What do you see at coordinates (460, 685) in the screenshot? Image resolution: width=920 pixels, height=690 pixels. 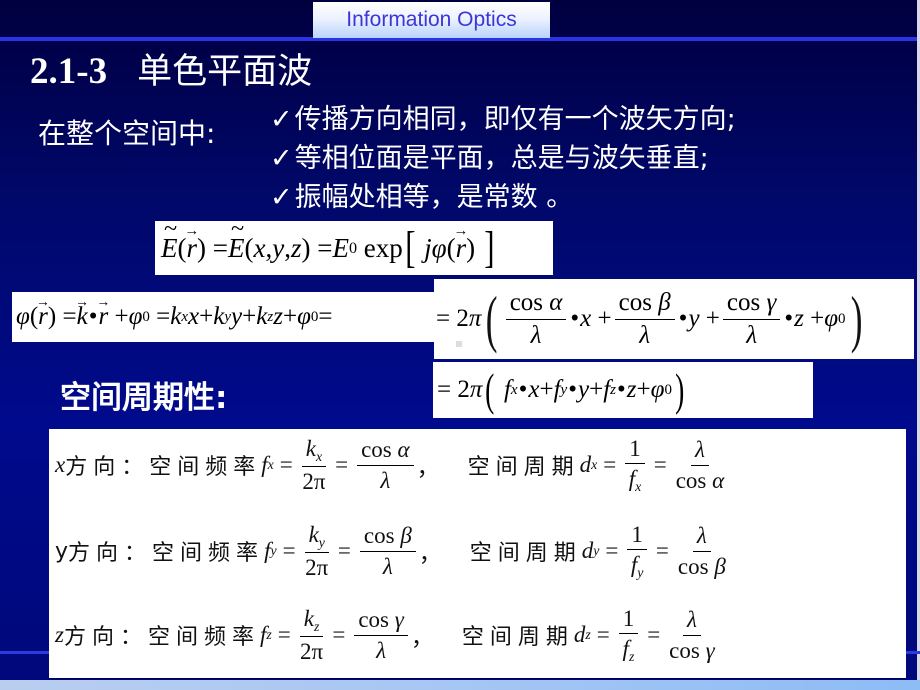 I see `footer-strip` at bounding box center [460, 685].